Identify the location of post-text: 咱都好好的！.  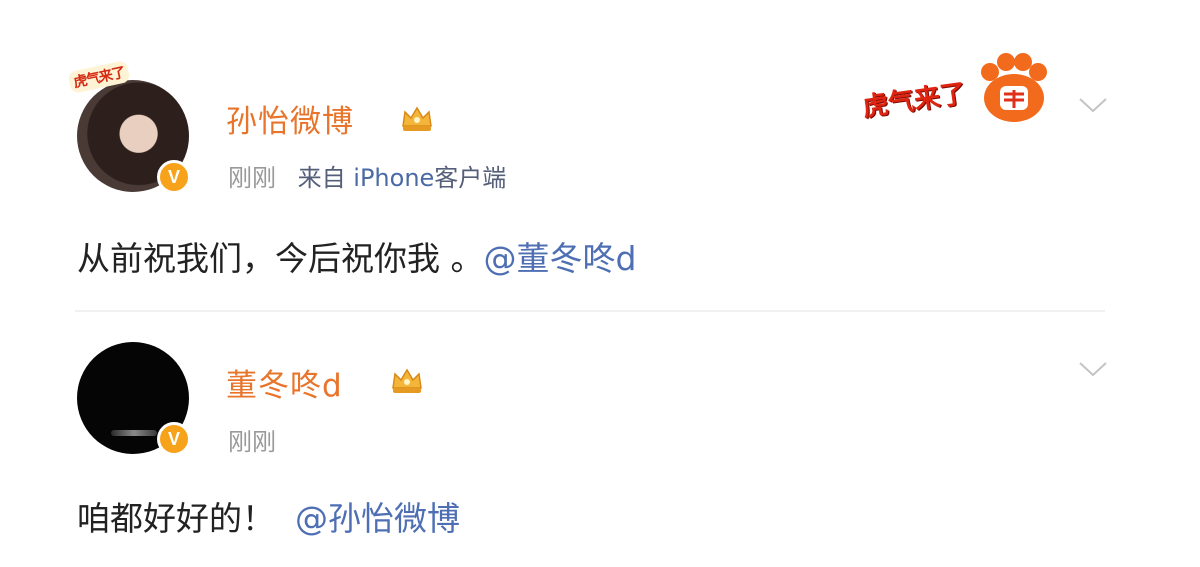
(176, 518).